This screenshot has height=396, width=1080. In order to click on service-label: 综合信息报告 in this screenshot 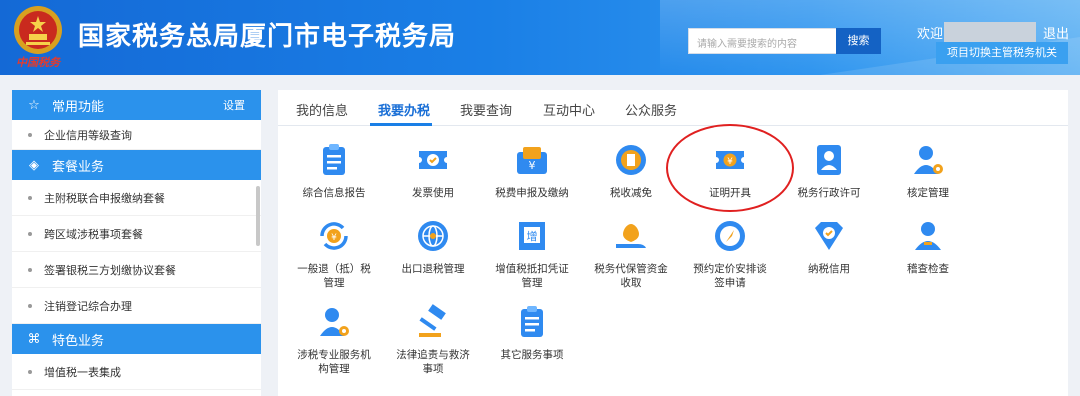, I will do `click(334, 193)`.